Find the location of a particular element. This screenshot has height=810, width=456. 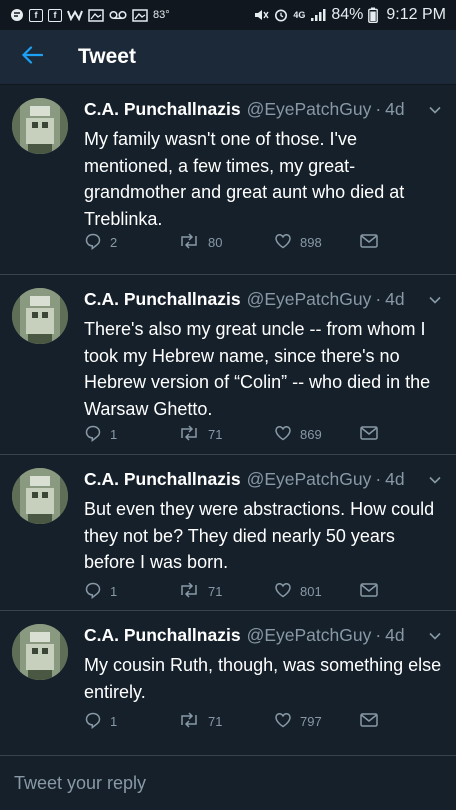

reply-composer: Tweet your reply is located at coordinates (228, 782).